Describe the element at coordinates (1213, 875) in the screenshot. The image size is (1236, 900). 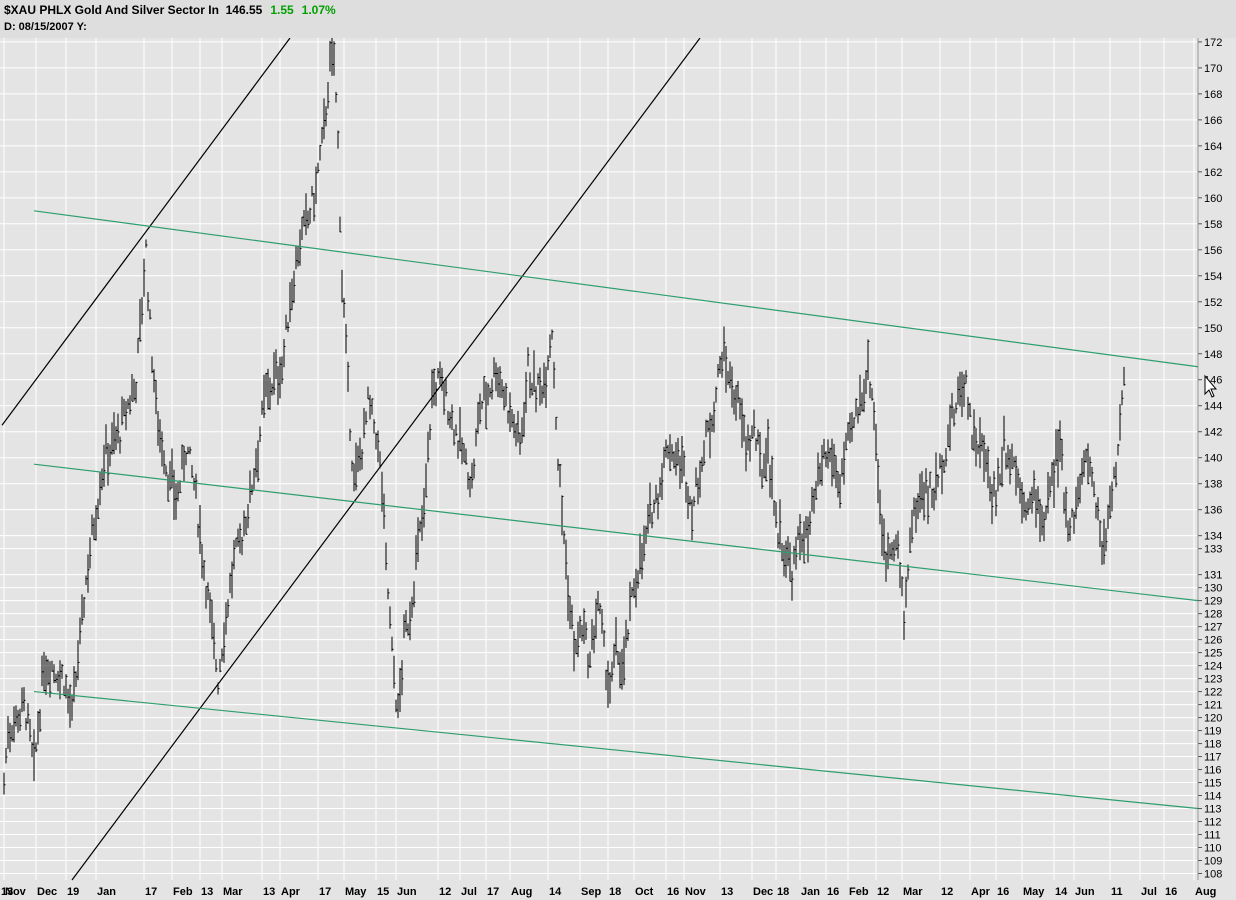
I see `y-tick-label: 108` at that location.